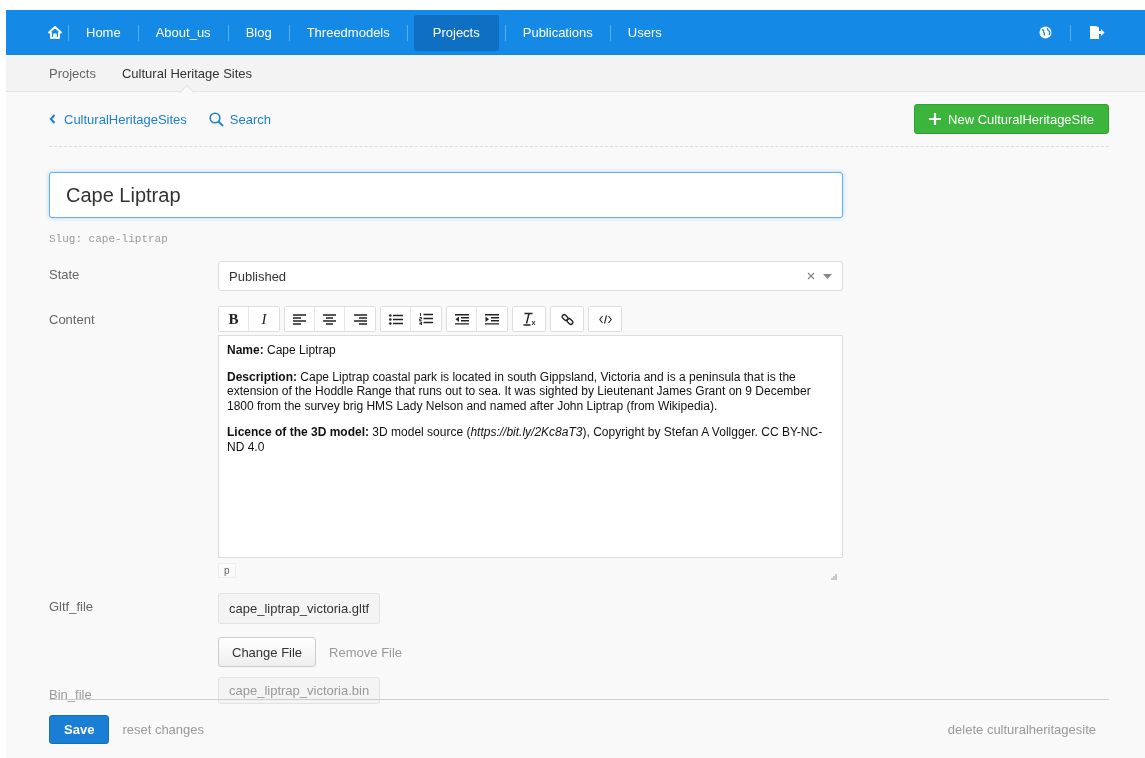 This screenshot has width=1145, height=758. I want to click on indent-icon, so click(492, 319).